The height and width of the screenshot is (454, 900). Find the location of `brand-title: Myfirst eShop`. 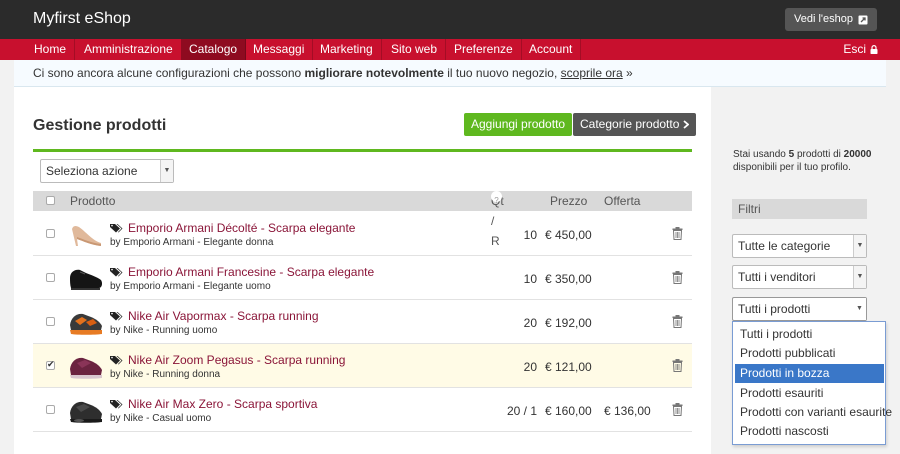

brand-title: Myfirst eShop is located at coordinates (82, 19).